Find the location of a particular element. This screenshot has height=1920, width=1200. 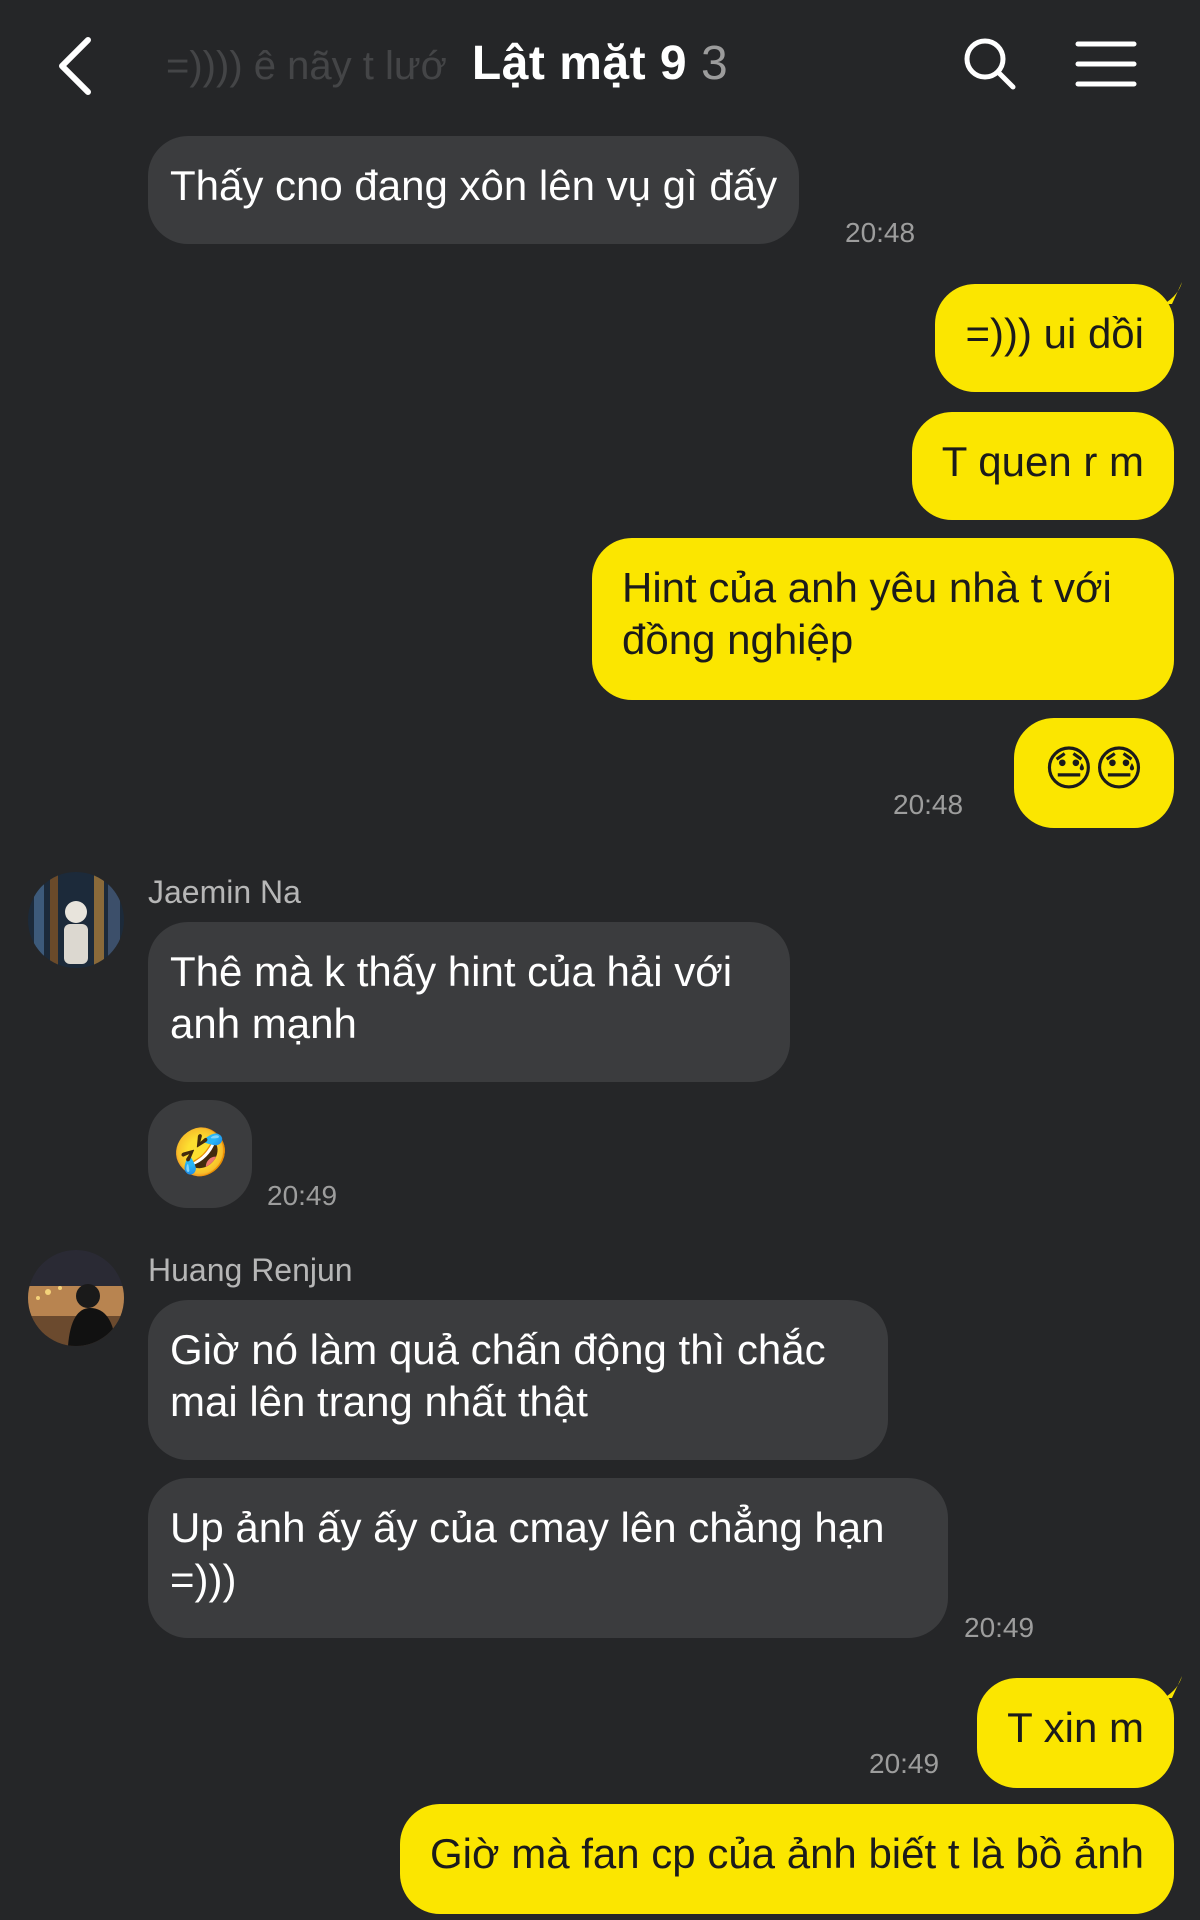

message-text: Giờ mà fan cp của ảnh biết t là bồ ảnh is located at coordinates (787, 1853).